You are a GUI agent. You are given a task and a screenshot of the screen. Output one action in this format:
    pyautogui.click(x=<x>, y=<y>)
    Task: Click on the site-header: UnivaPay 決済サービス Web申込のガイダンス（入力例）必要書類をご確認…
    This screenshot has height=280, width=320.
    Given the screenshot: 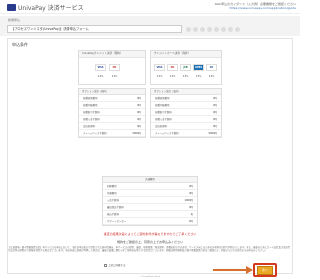 What is the action you would take?
    pyautogui.click(x=150, y=7)
    